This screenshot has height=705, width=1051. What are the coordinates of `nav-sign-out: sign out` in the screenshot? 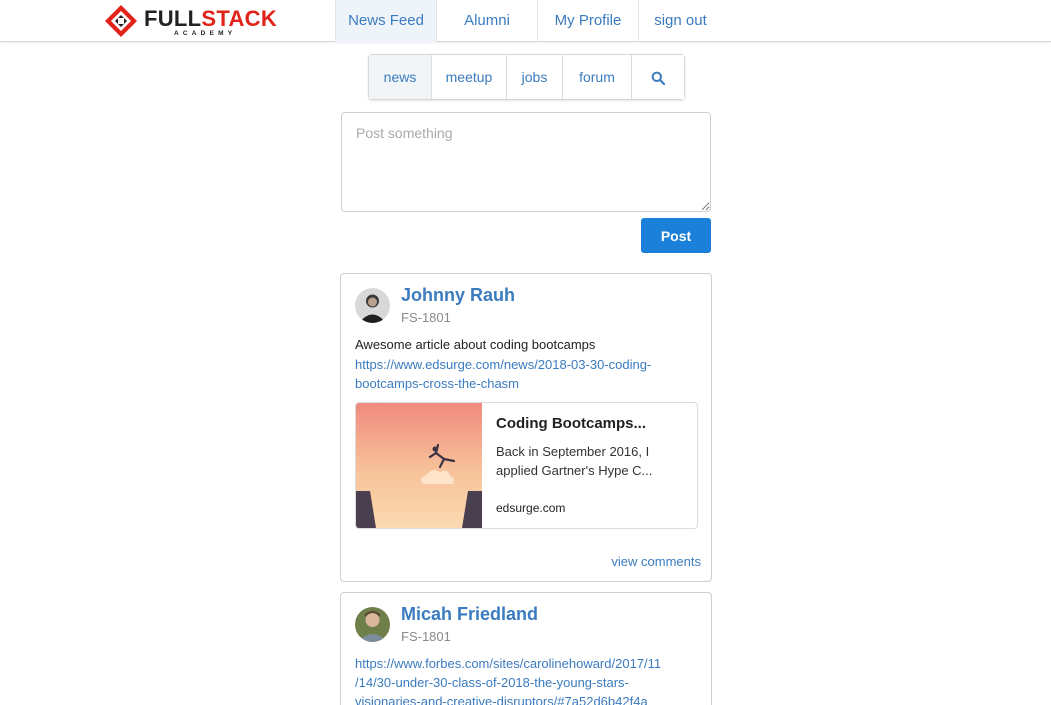 It's located at (680, 21).